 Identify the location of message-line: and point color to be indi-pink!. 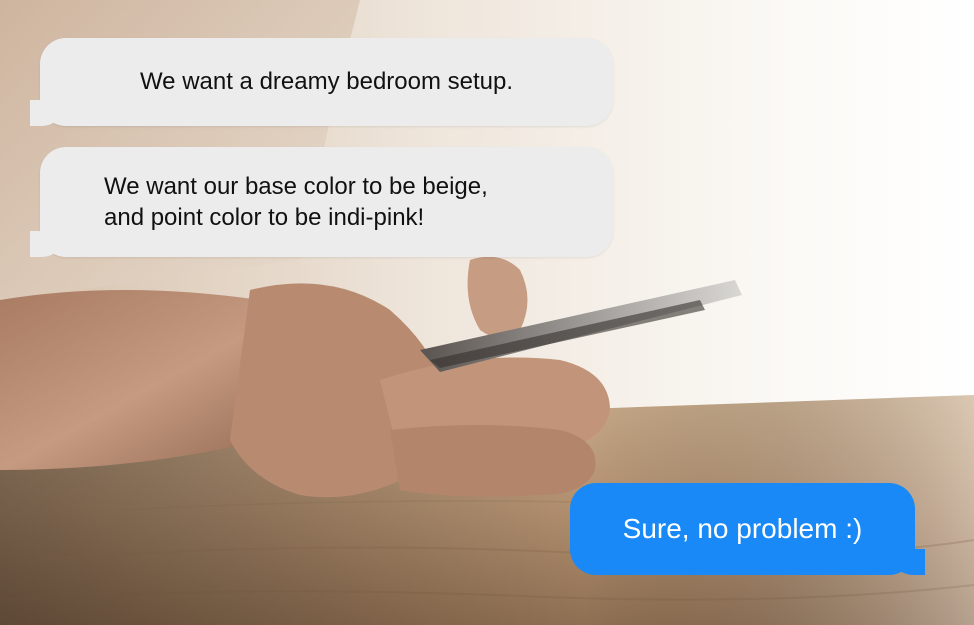
(264, 217).